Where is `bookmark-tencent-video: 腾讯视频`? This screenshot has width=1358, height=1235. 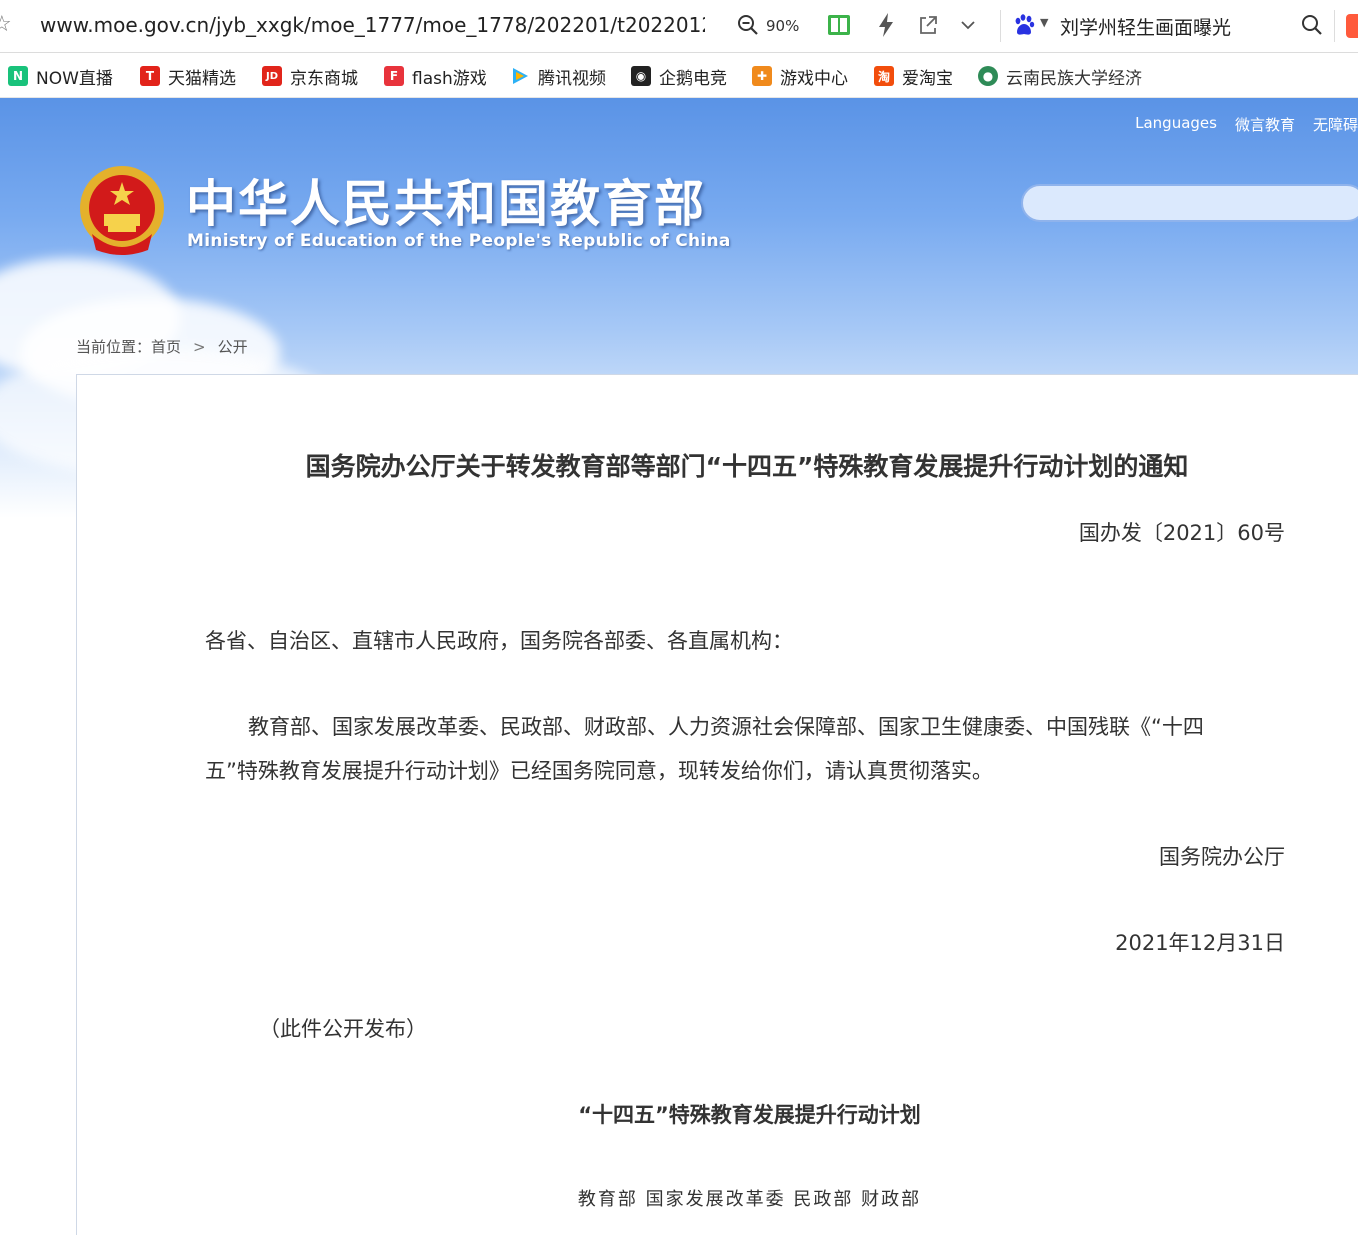
bookmark-tencent-video: 腾讯视频 is located at coordinates (558, 76).